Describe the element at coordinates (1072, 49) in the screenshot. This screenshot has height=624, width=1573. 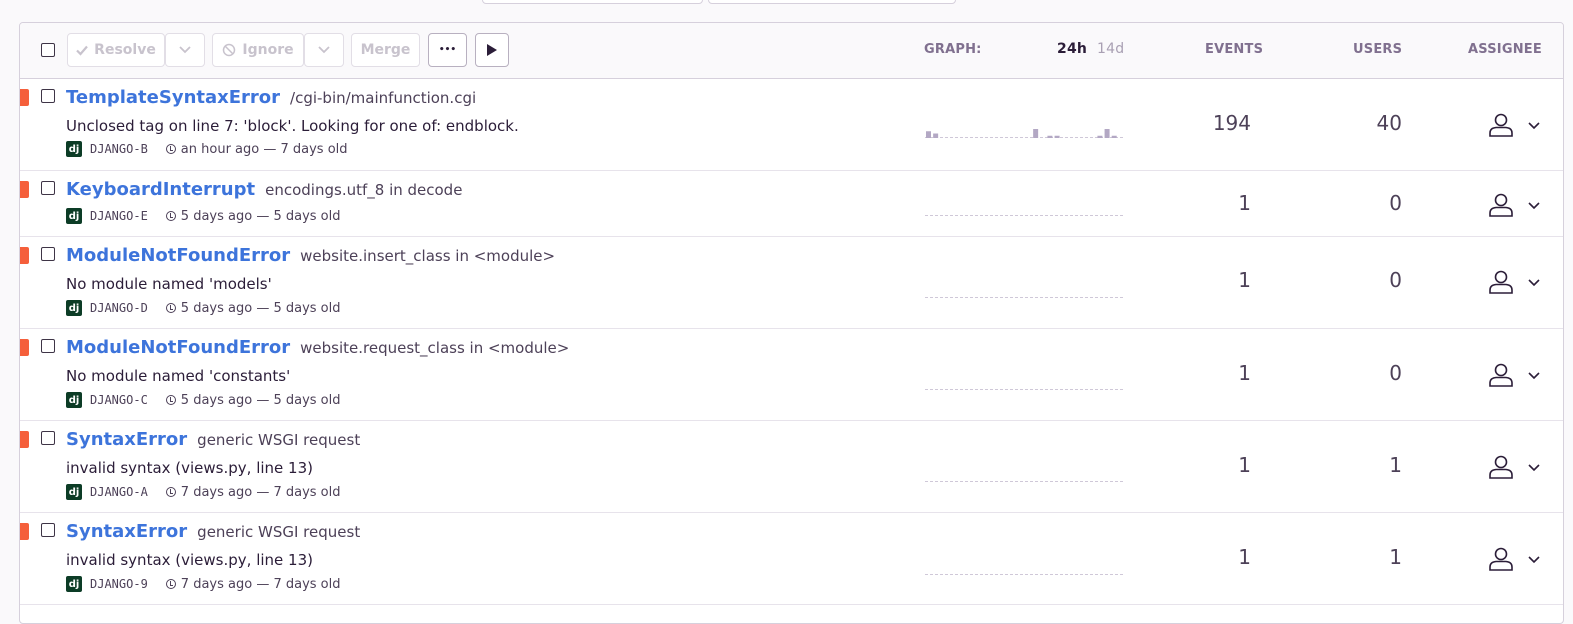
I see `graph-period-24h: 24h` at that location.